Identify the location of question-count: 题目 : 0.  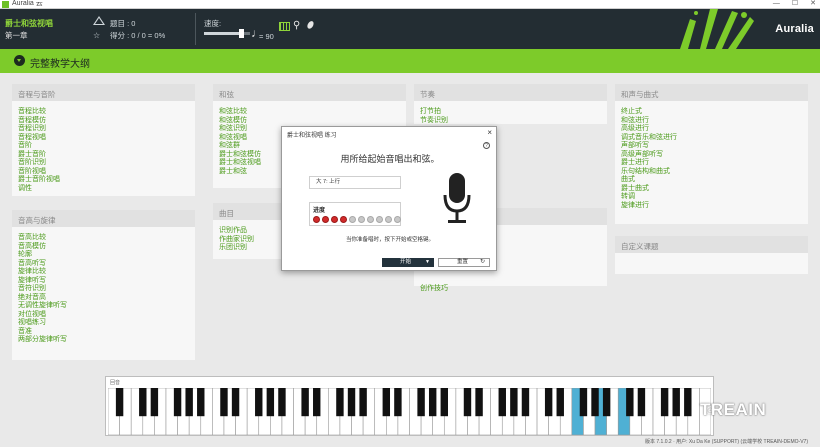
(123, 23).